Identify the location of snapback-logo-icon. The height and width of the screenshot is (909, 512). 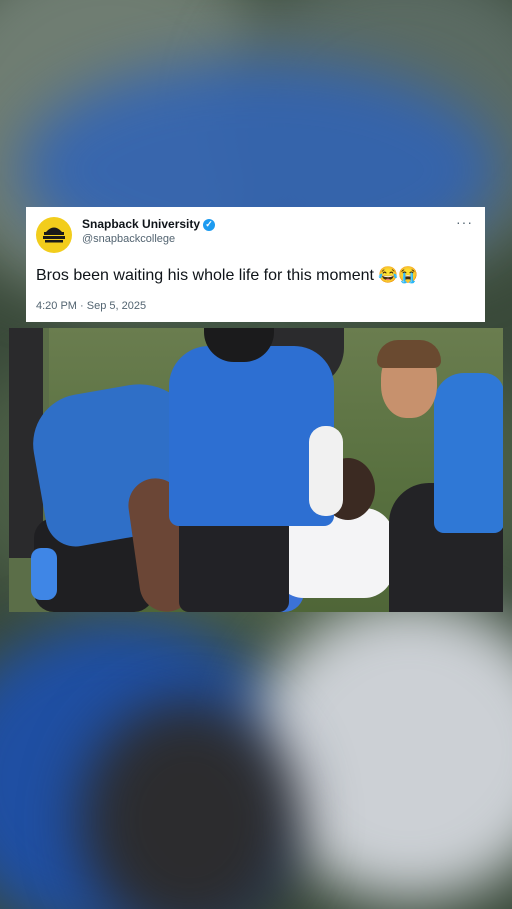
(54, 235).